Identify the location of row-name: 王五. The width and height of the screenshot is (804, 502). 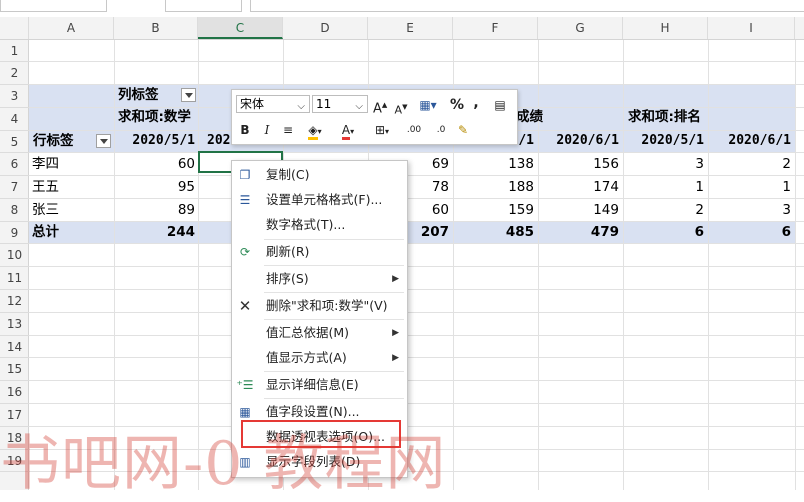
(45, 187).